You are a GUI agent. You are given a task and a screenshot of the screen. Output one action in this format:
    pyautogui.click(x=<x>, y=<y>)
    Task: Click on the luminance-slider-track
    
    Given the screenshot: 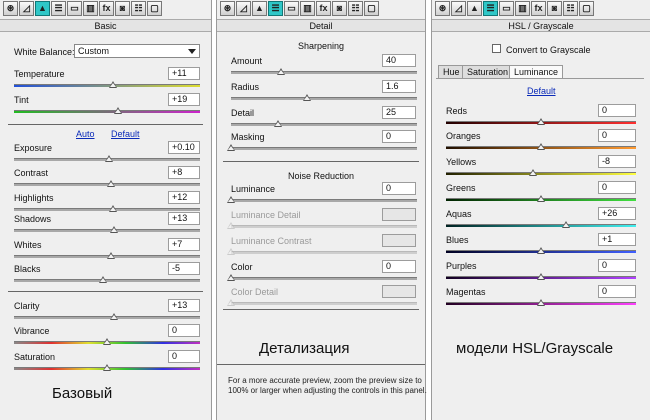 What is the action you would take?
    pyautogui.click(x=322, y=199)
    